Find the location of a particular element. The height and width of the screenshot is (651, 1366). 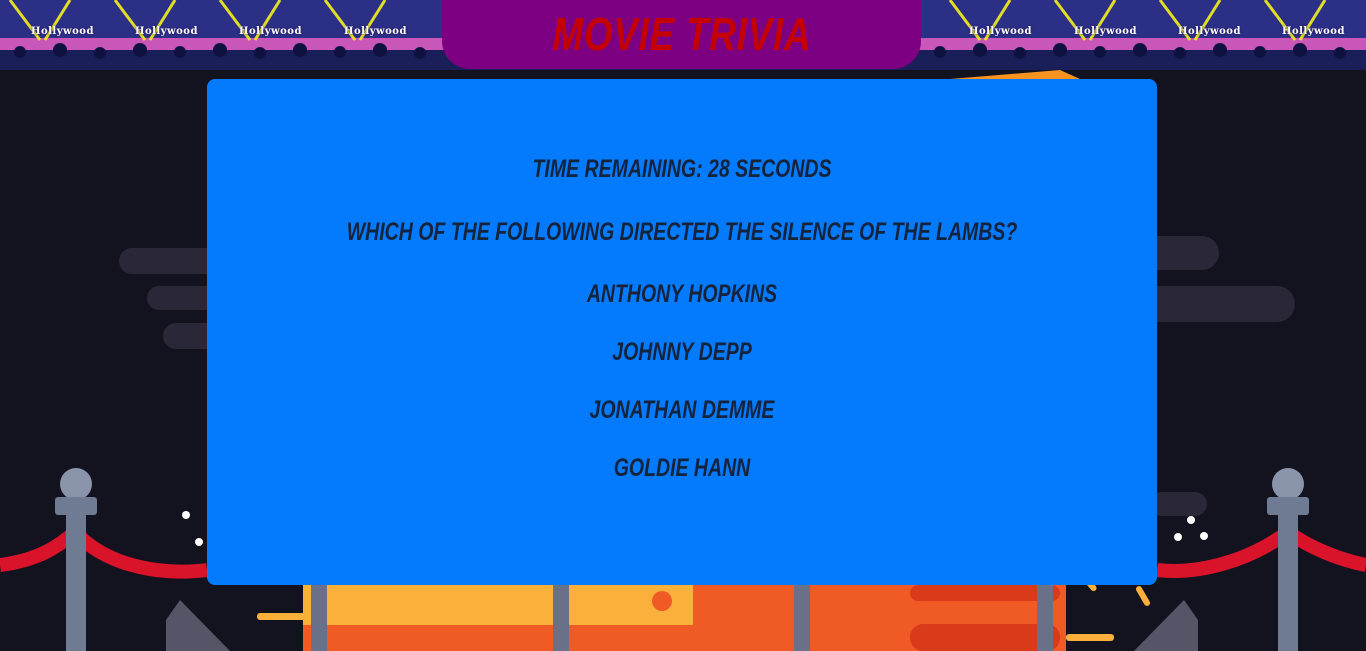

answer-option: Anthony Hopkins is located at coordinates (682, 294).